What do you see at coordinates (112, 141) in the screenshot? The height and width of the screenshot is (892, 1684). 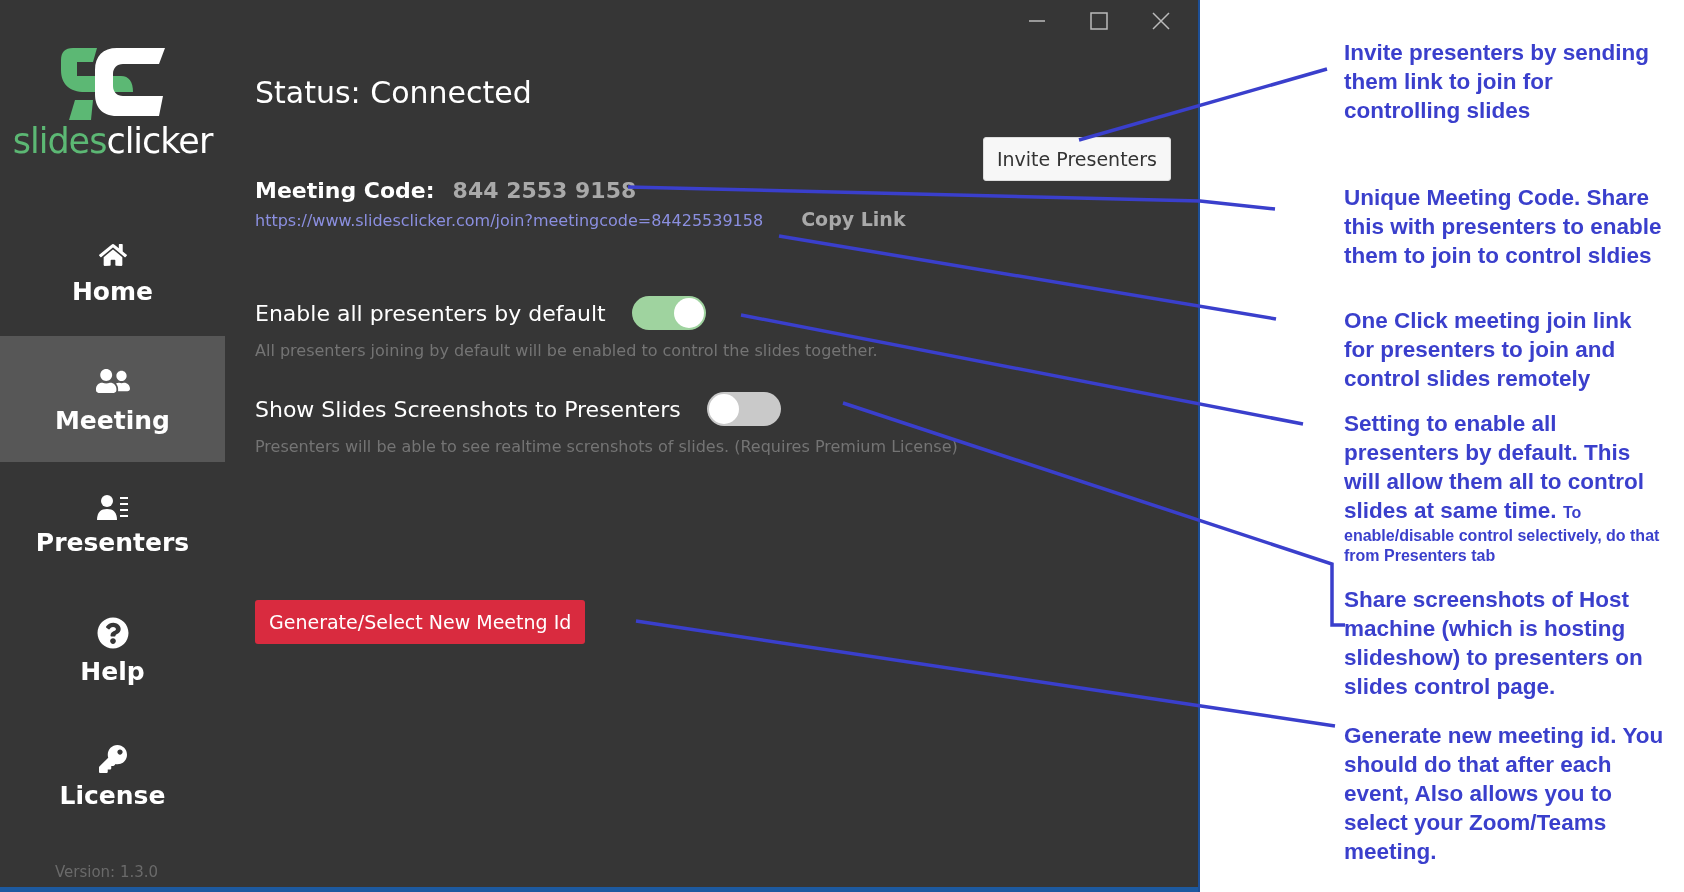 I see `logo-wordmark: slidesclicker` at bounding box center [112, 141].